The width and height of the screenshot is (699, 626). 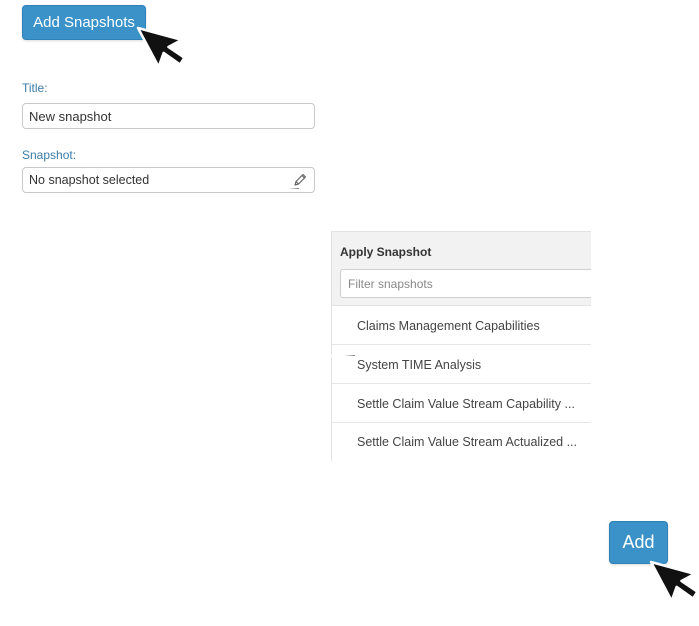 I want to click on snapshot-list-item: Claims Management Capabilities, so click(x=461, y=326).